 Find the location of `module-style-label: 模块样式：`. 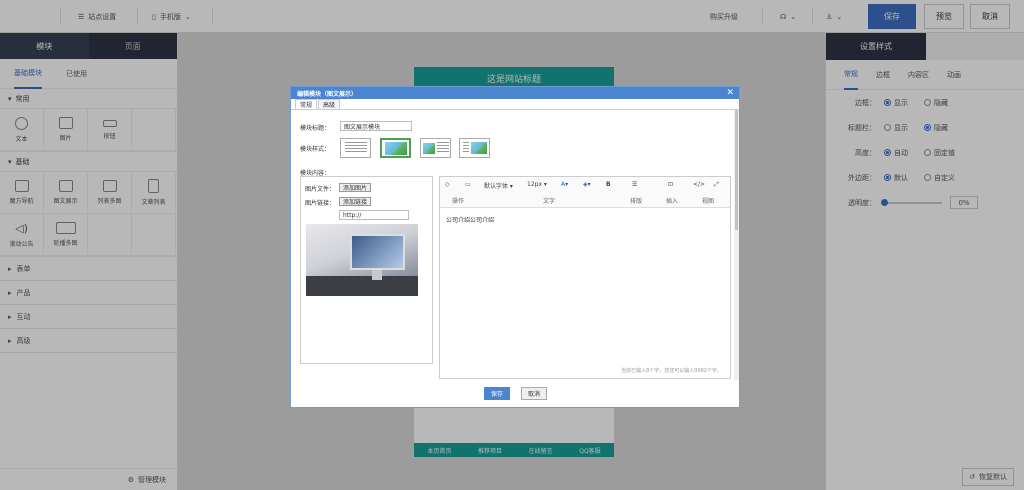

module-style-label: 模块样式： is located at coordinates (315, 149).